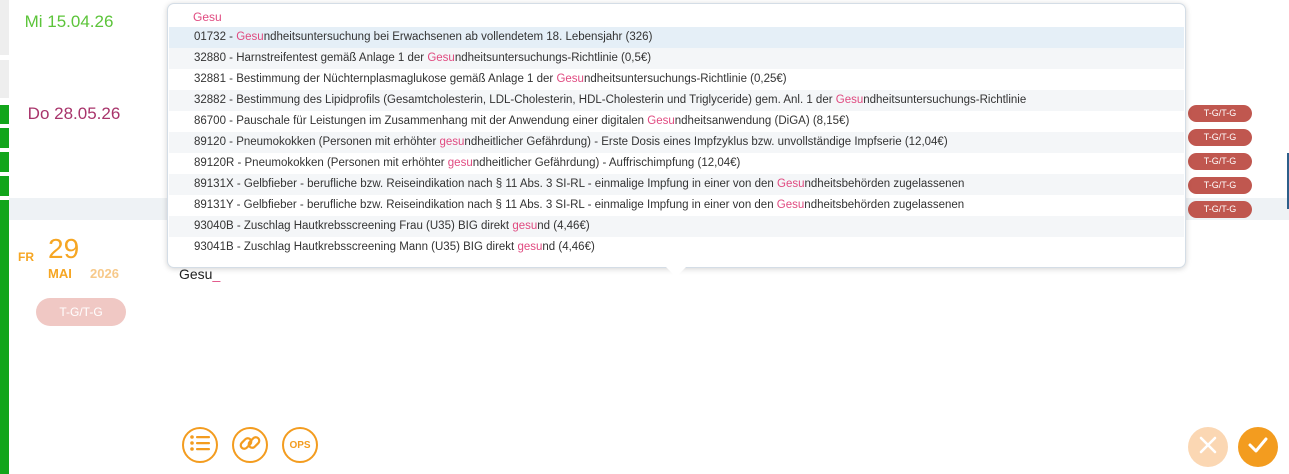 The image size is (1289, 474). What do you see at coordinates (945, 100) in the screenshot?
I see `item-text: ndheitsuntersuchungs-Richtlinie` at bounding box center [945, 100].